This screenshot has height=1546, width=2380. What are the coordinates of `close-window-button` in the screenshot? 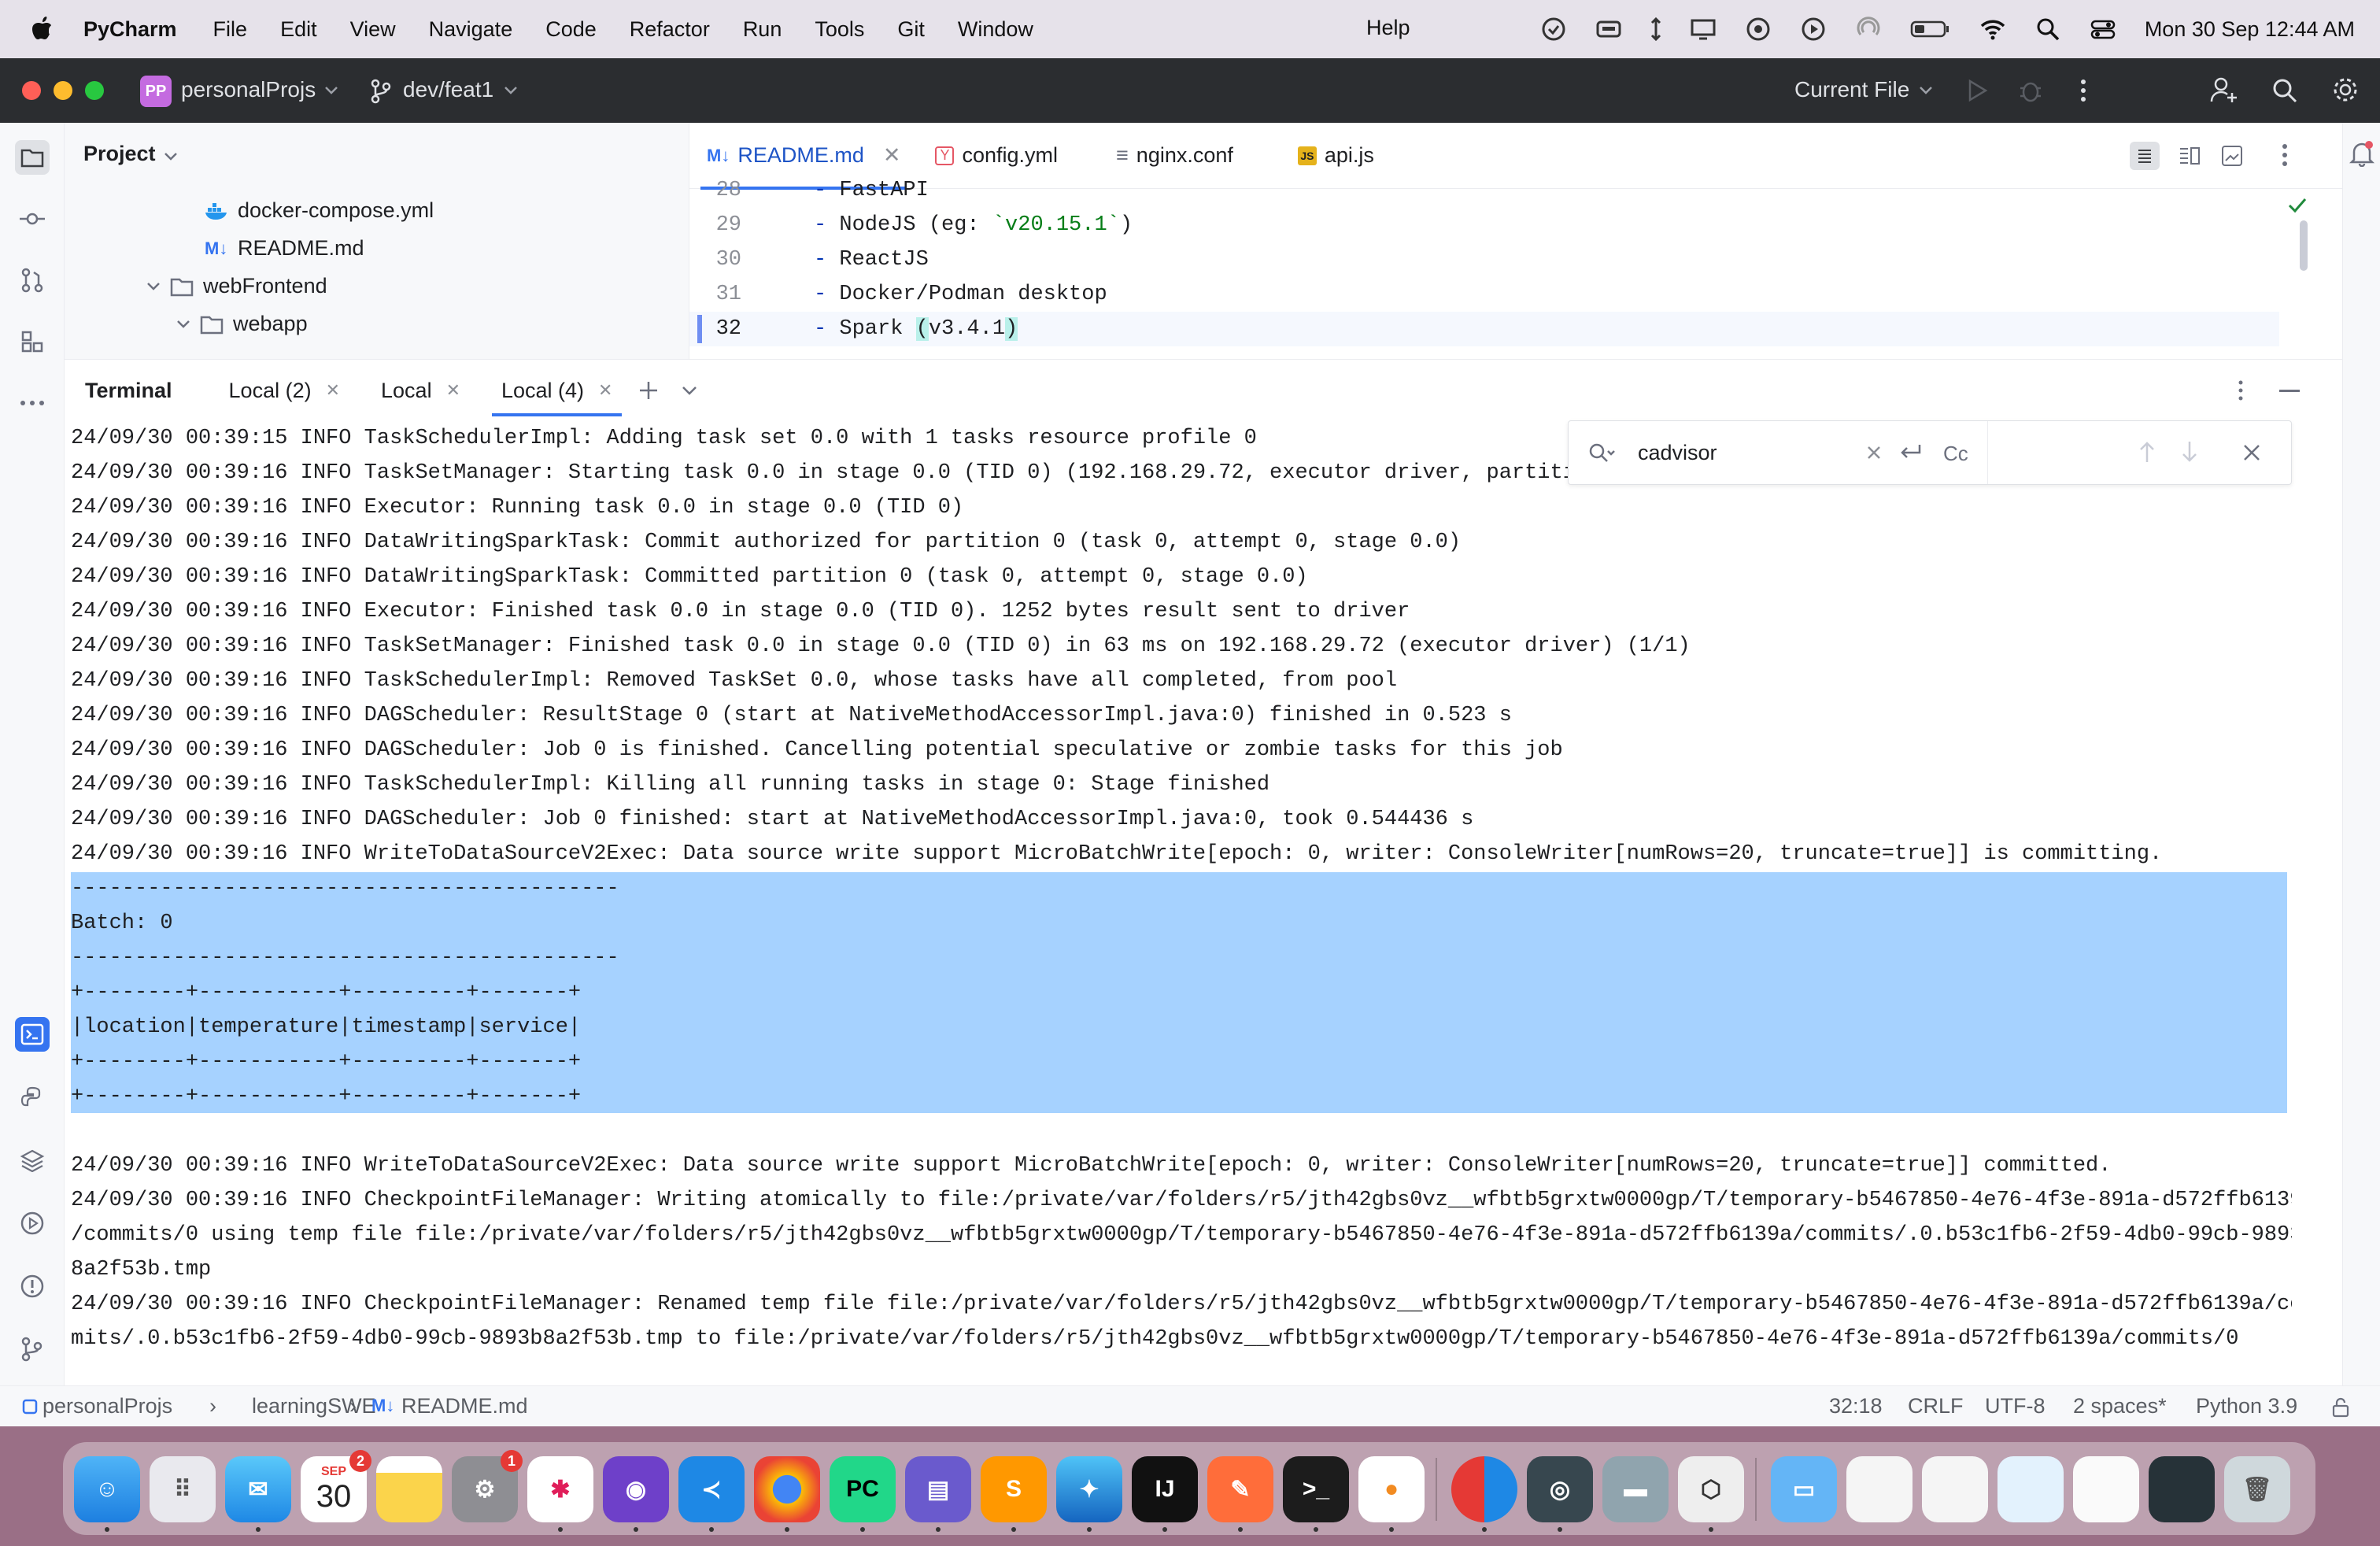 It's located at (32, 90).